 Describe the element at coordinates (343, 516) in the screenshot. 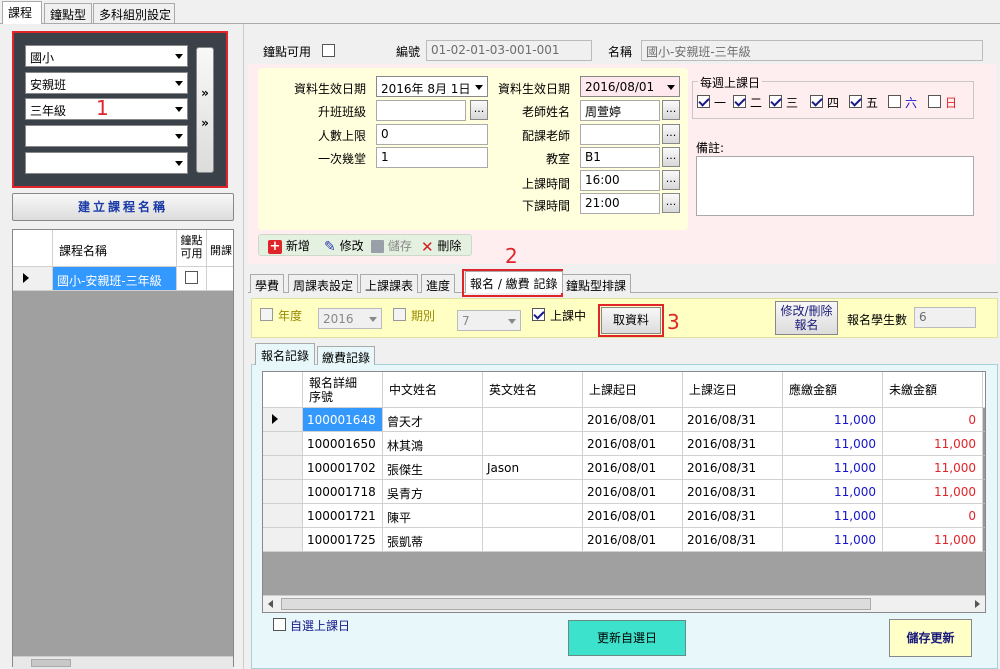

I see `id-cell: 100001721` at that location.